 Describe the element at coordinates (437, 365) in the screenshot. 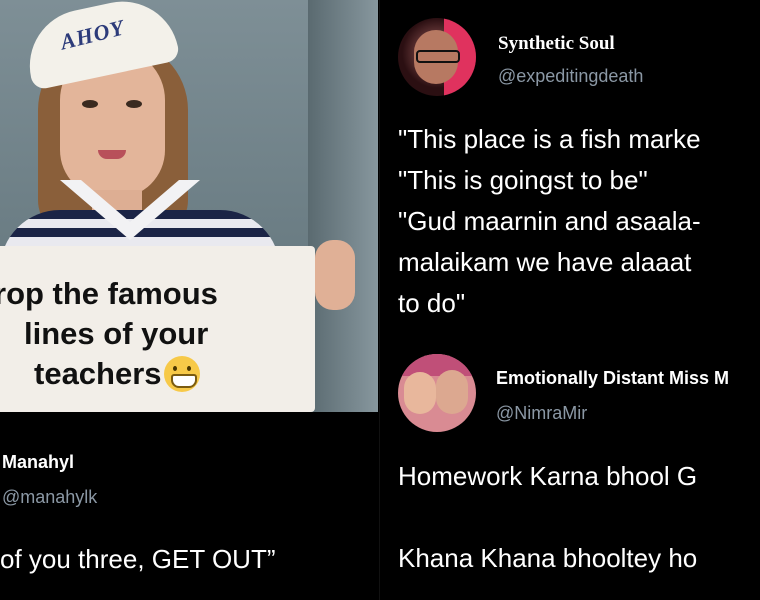

I see `avatar-scarf` at that location.